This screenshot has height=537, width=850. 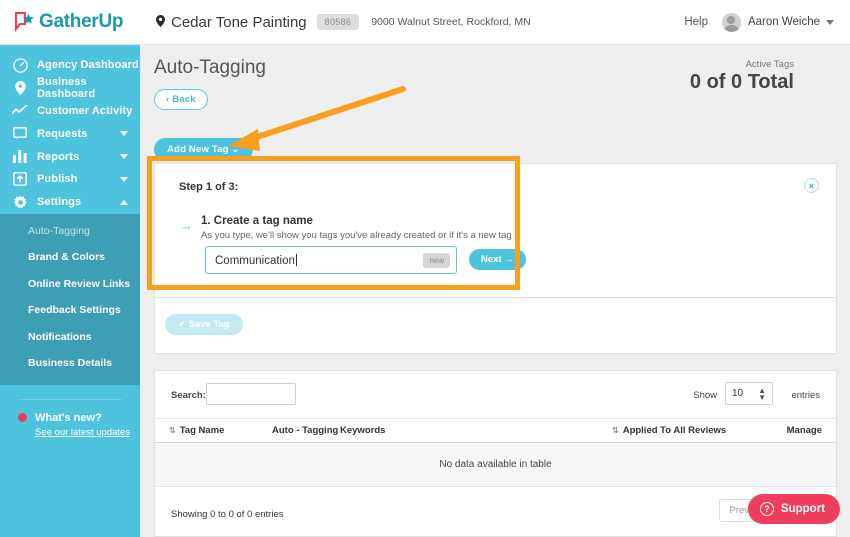 I want to click on business-name: Cedar Tone Painting, so click(x=239, y=22).